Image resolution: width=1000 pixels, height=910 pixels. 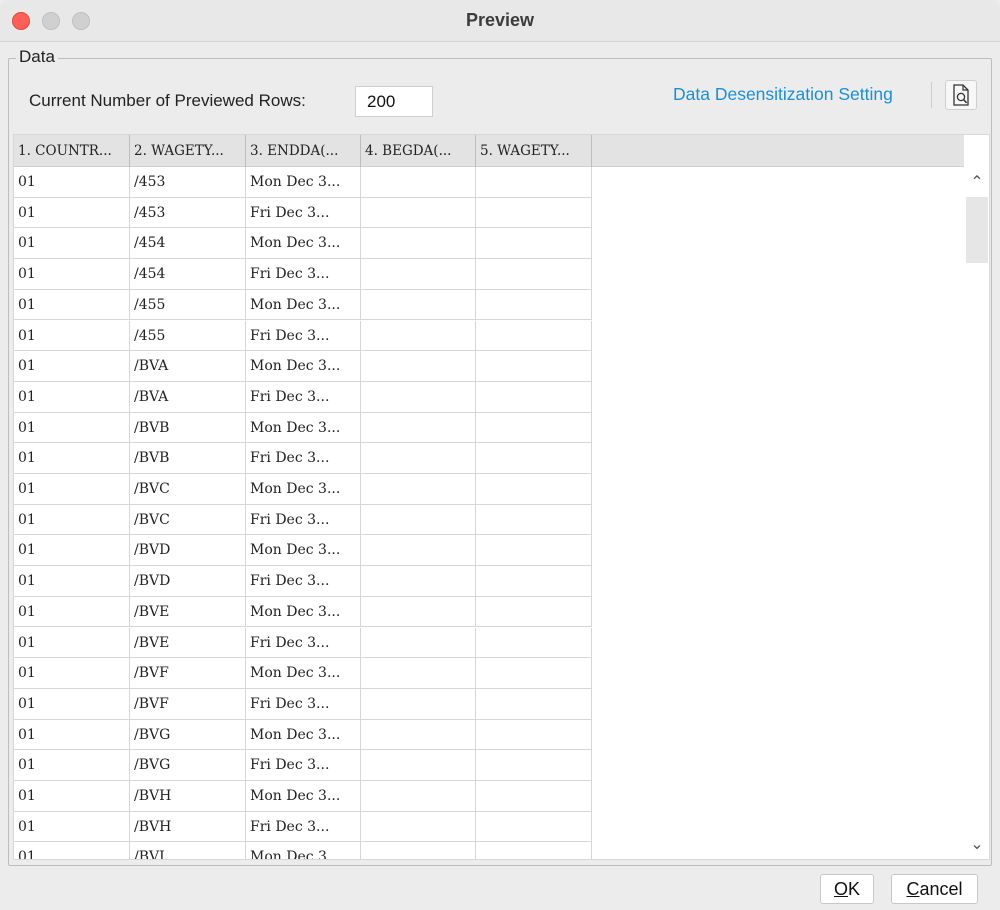 What do you see at coordinates (977, 230) in the screenshot?
I see `scrollbar-thumb` at bounding box center [977, 230].